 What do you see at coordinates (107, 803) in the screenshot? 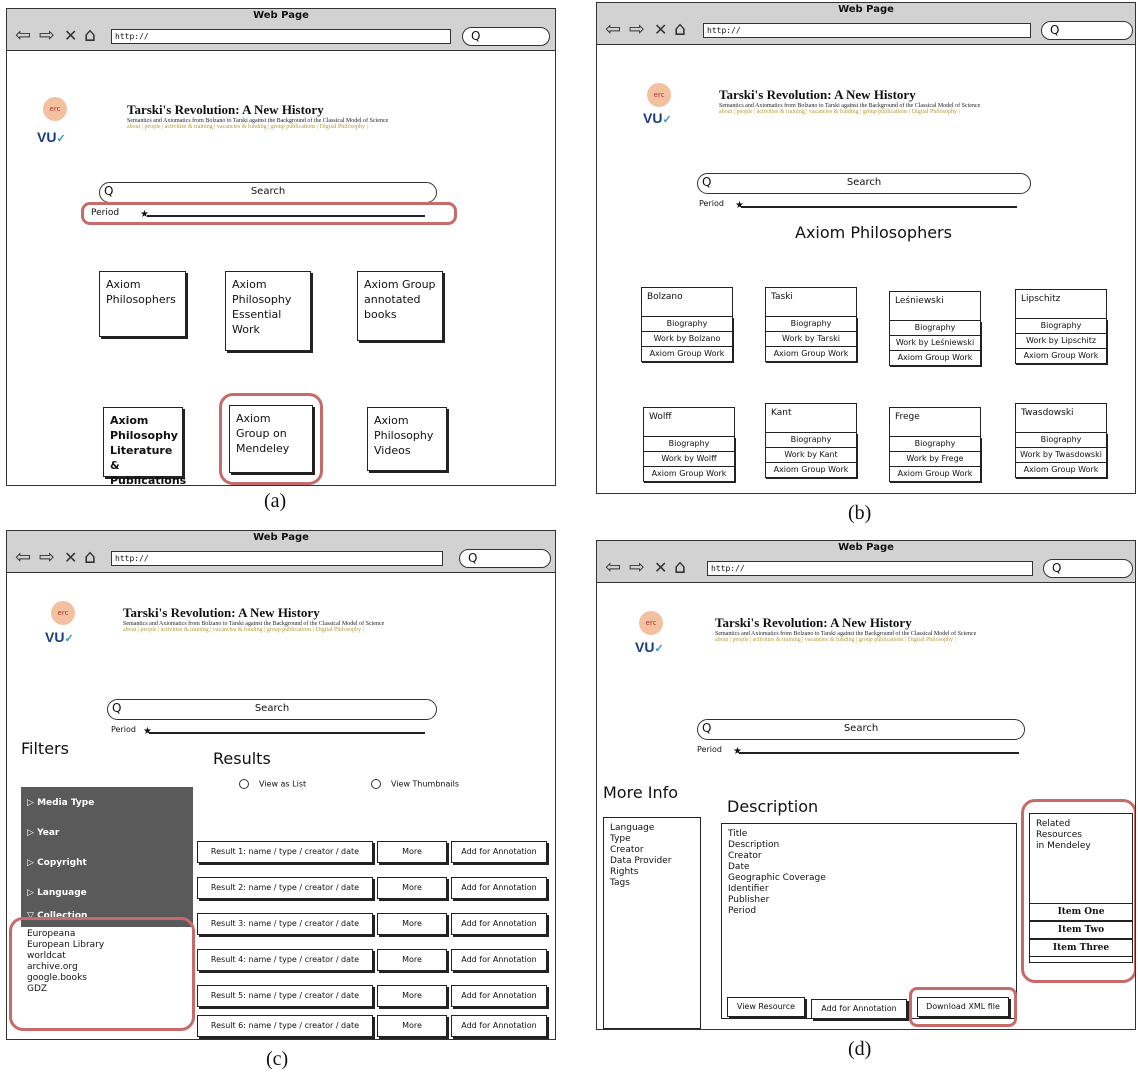
I see `filter-media-type: ▷ Media Type` at bounding box center [107, 803].